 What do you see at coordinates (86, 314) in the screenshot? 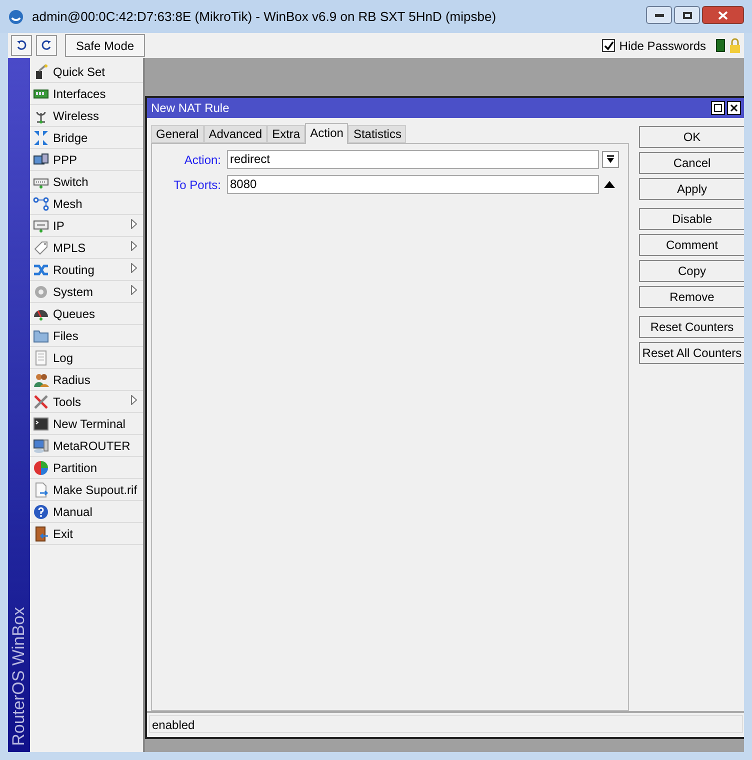
I see `menu-item: Queues` at bounding box center [86, 314].